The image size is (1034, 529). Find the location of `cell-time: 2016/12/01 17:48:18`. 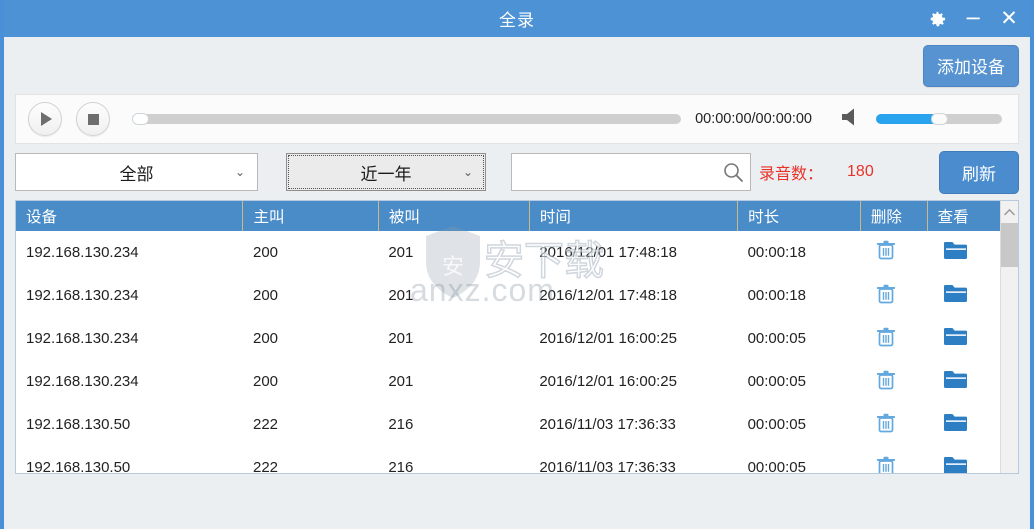

cell-time: 2016/12/01 17:48:18 is located at coordinates (608, 252).